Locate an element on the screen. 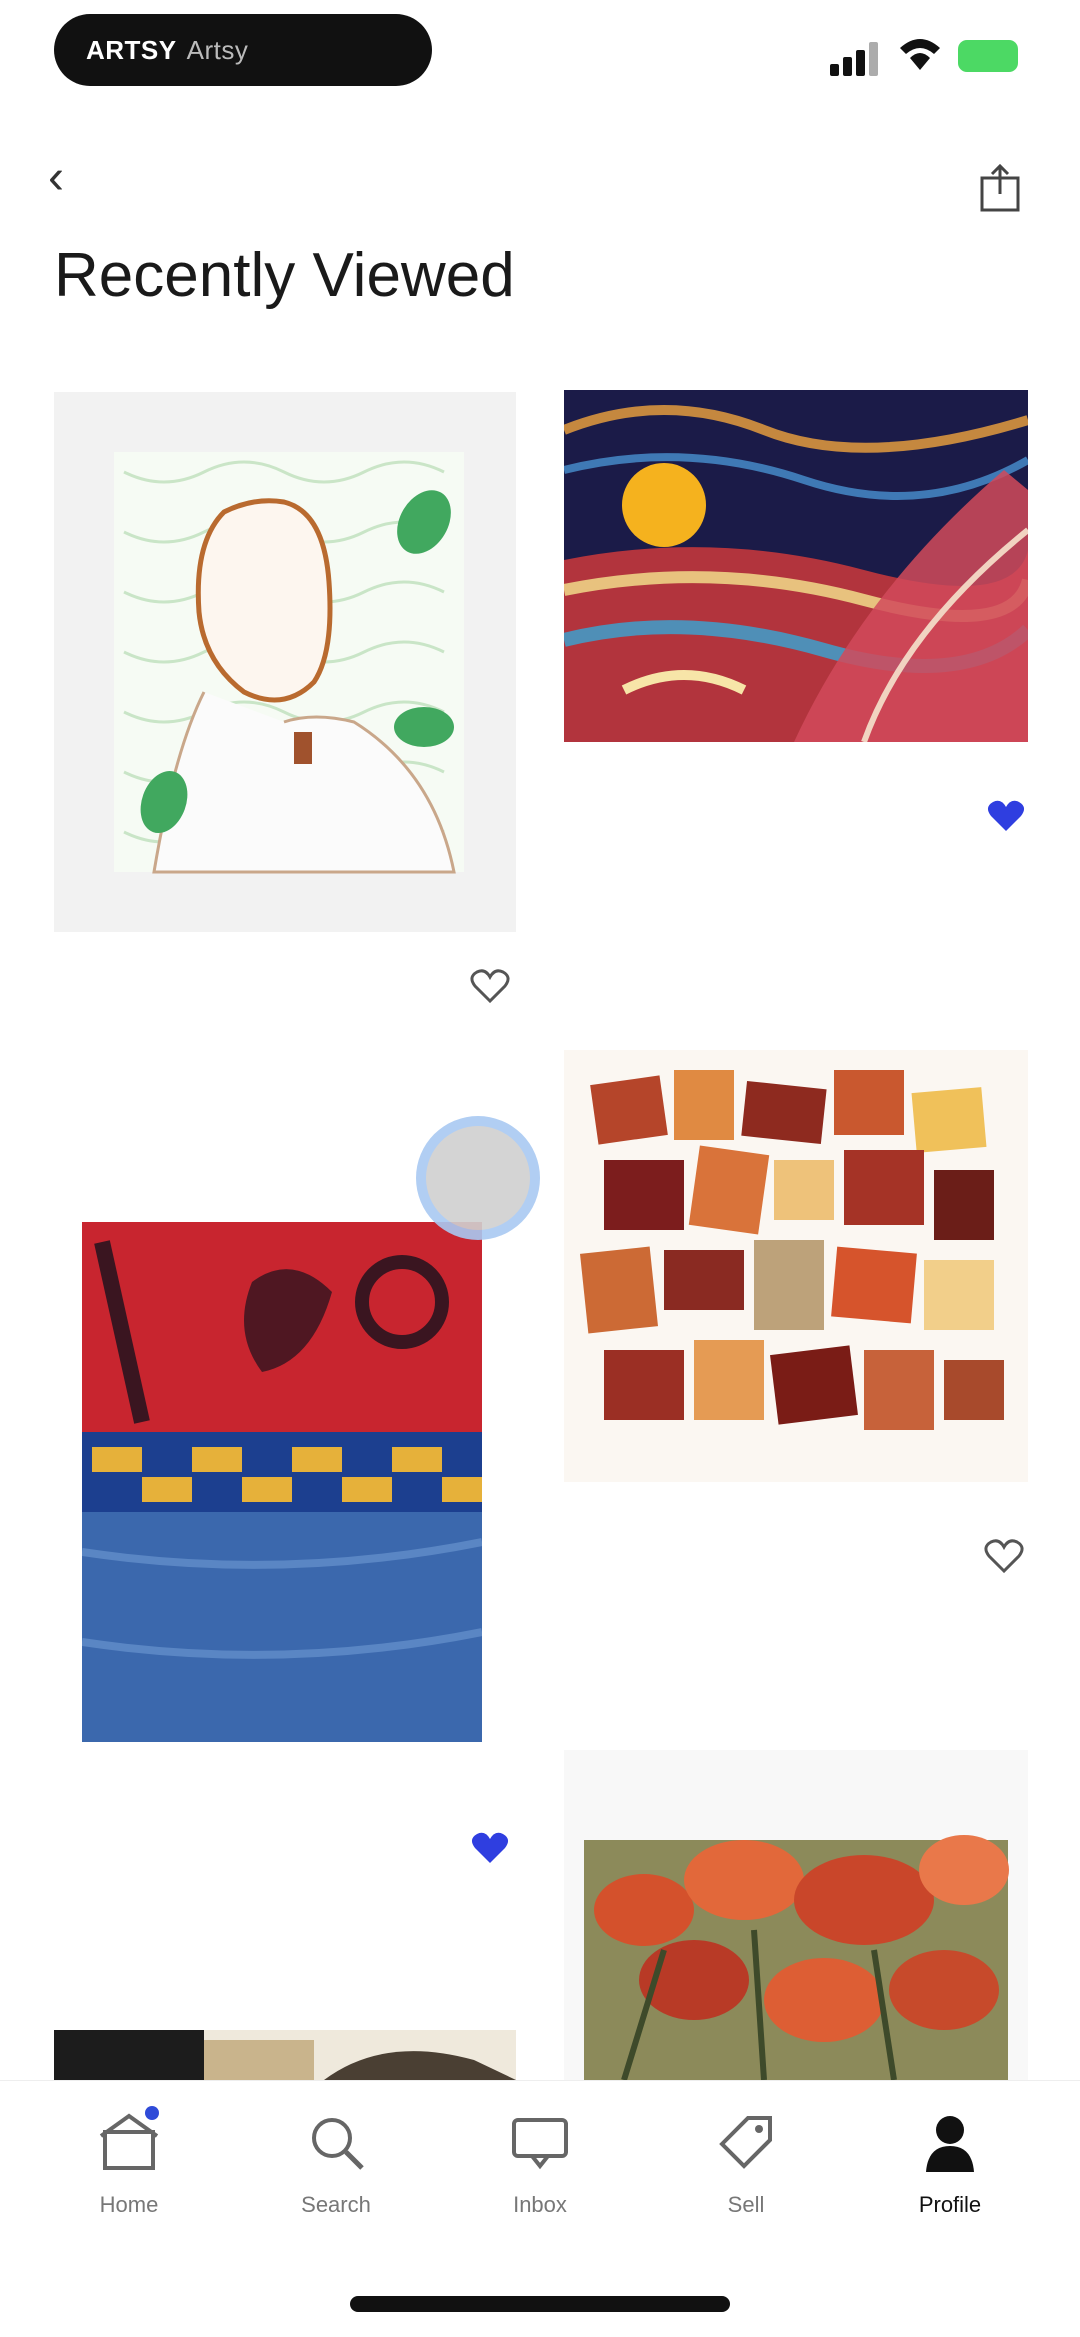 The height and width of the screenshot is (2337, 1080). notification-dot is located at coordinates (152, 2113).